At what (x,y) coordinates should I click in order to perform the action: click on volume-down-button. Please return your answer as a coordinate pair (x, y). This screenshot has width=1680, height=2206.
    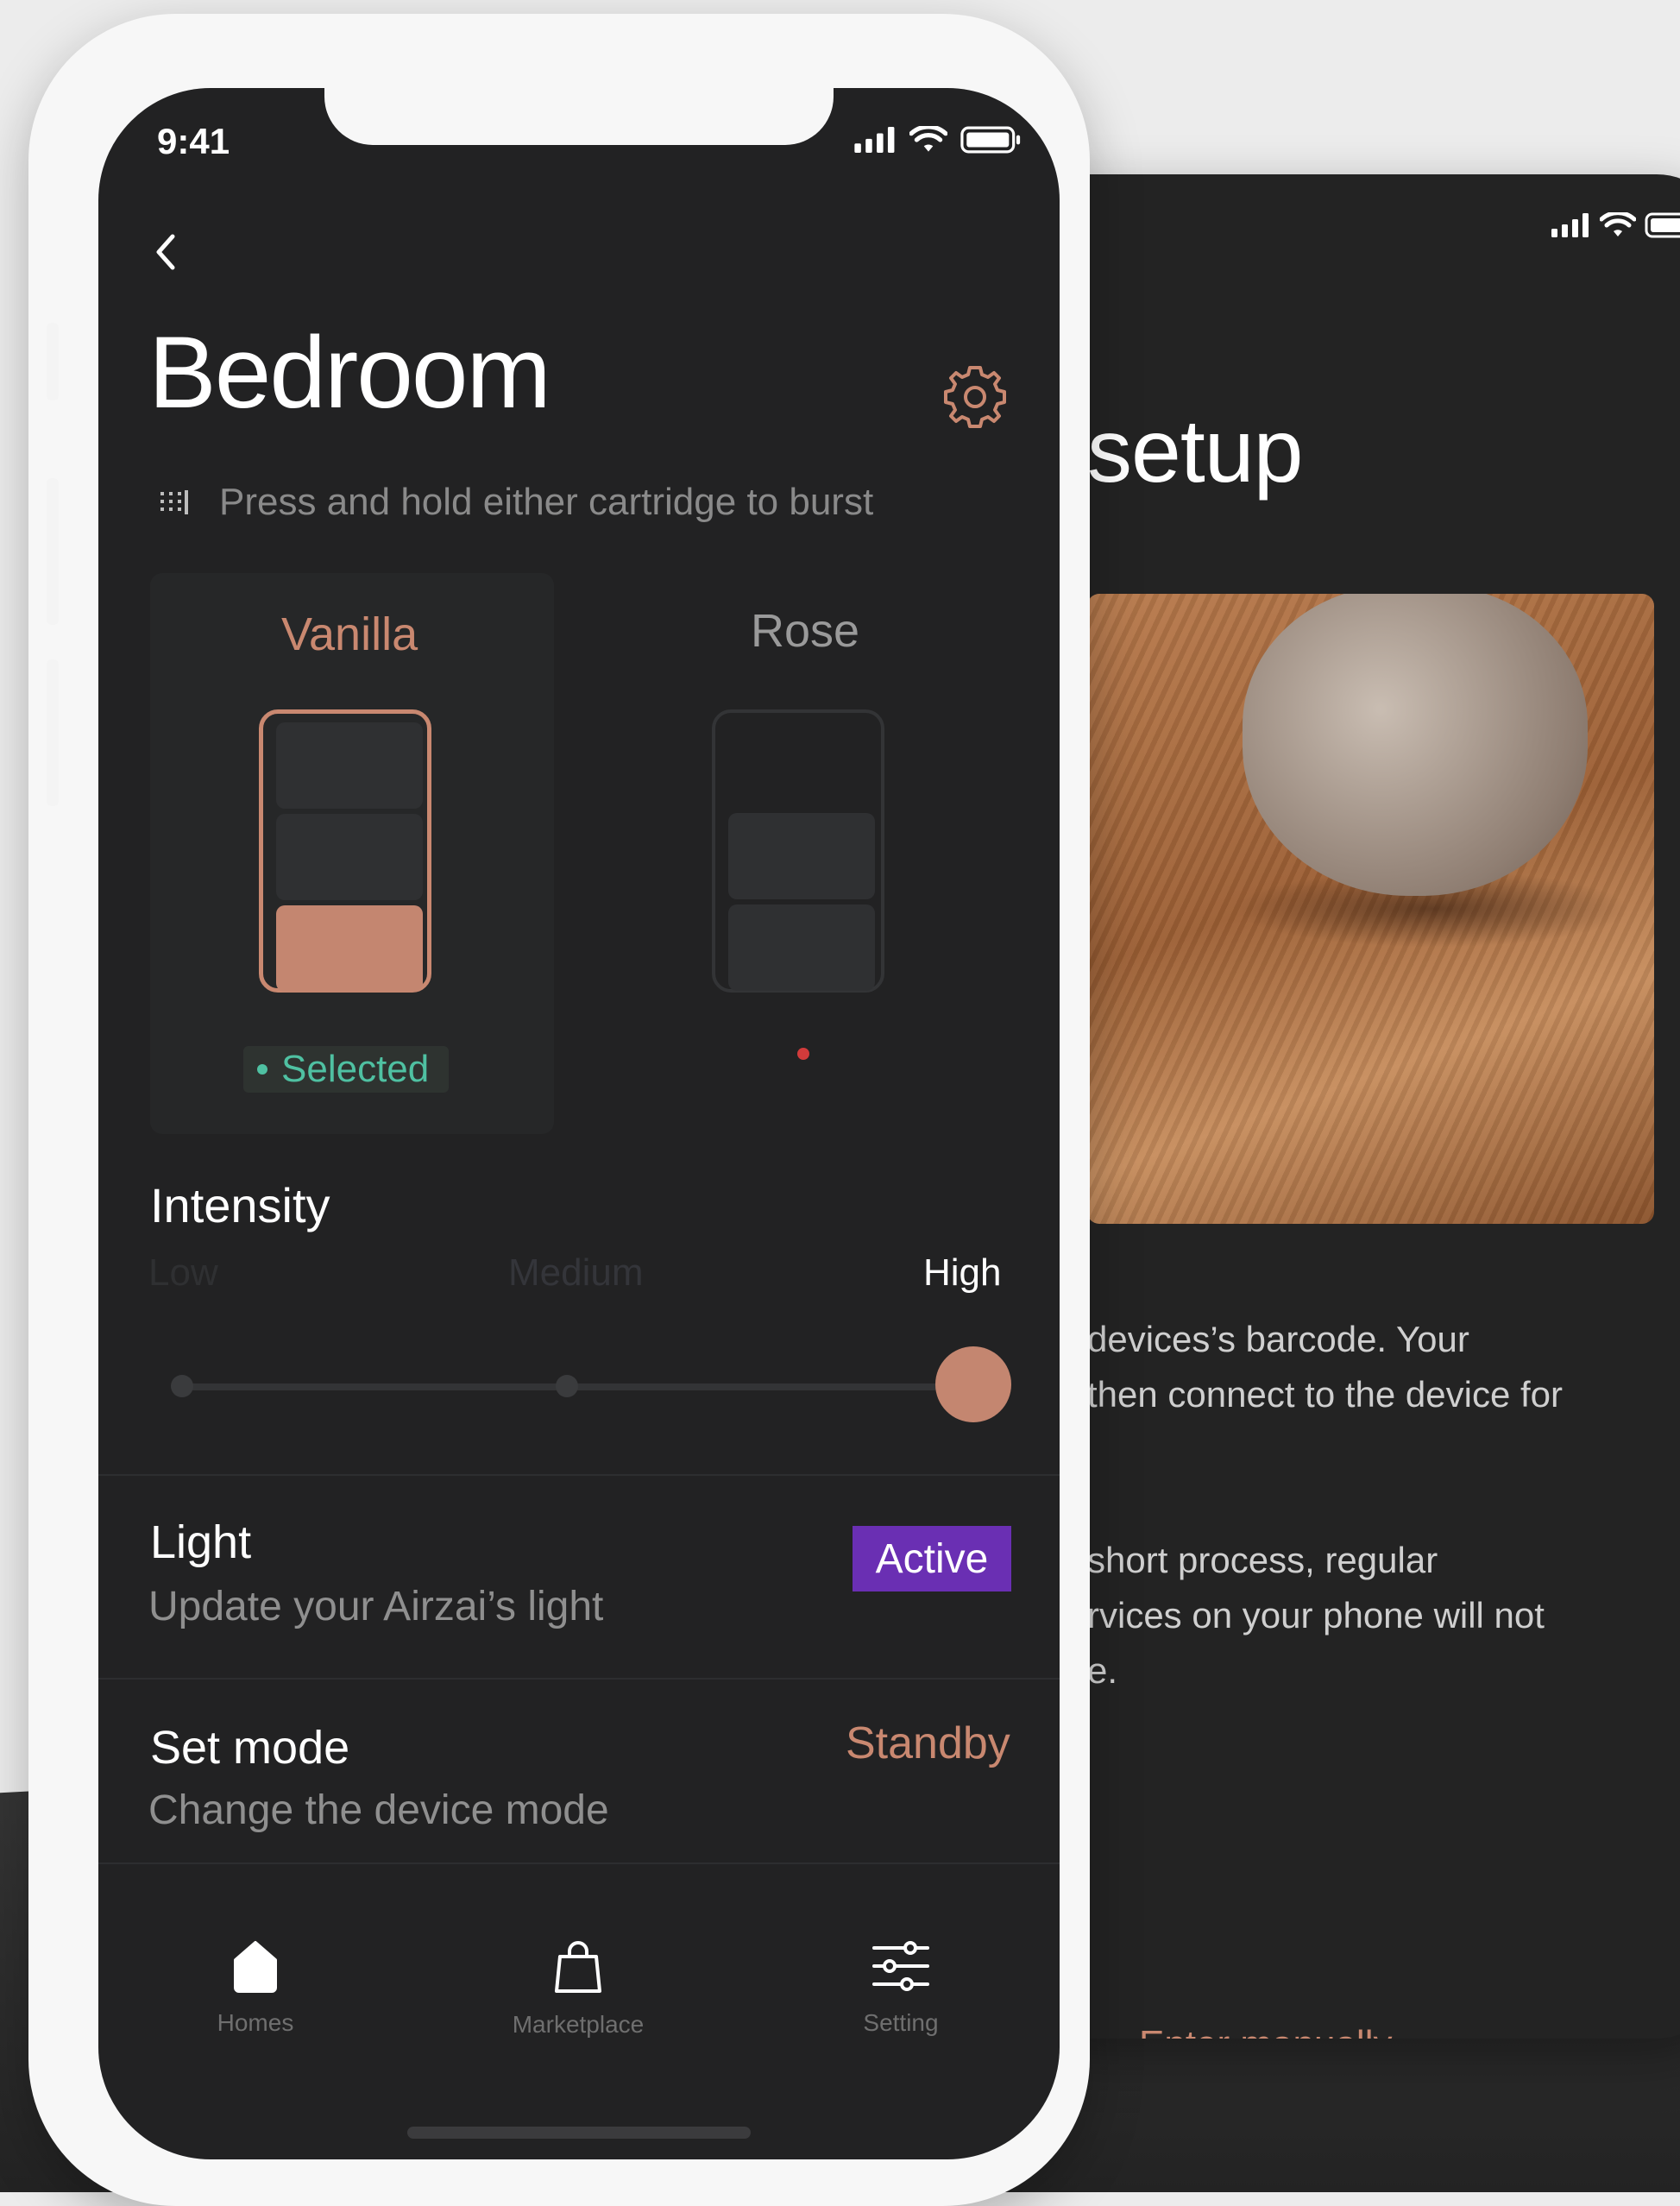
    Looking at the image, I should click on (53, 732).